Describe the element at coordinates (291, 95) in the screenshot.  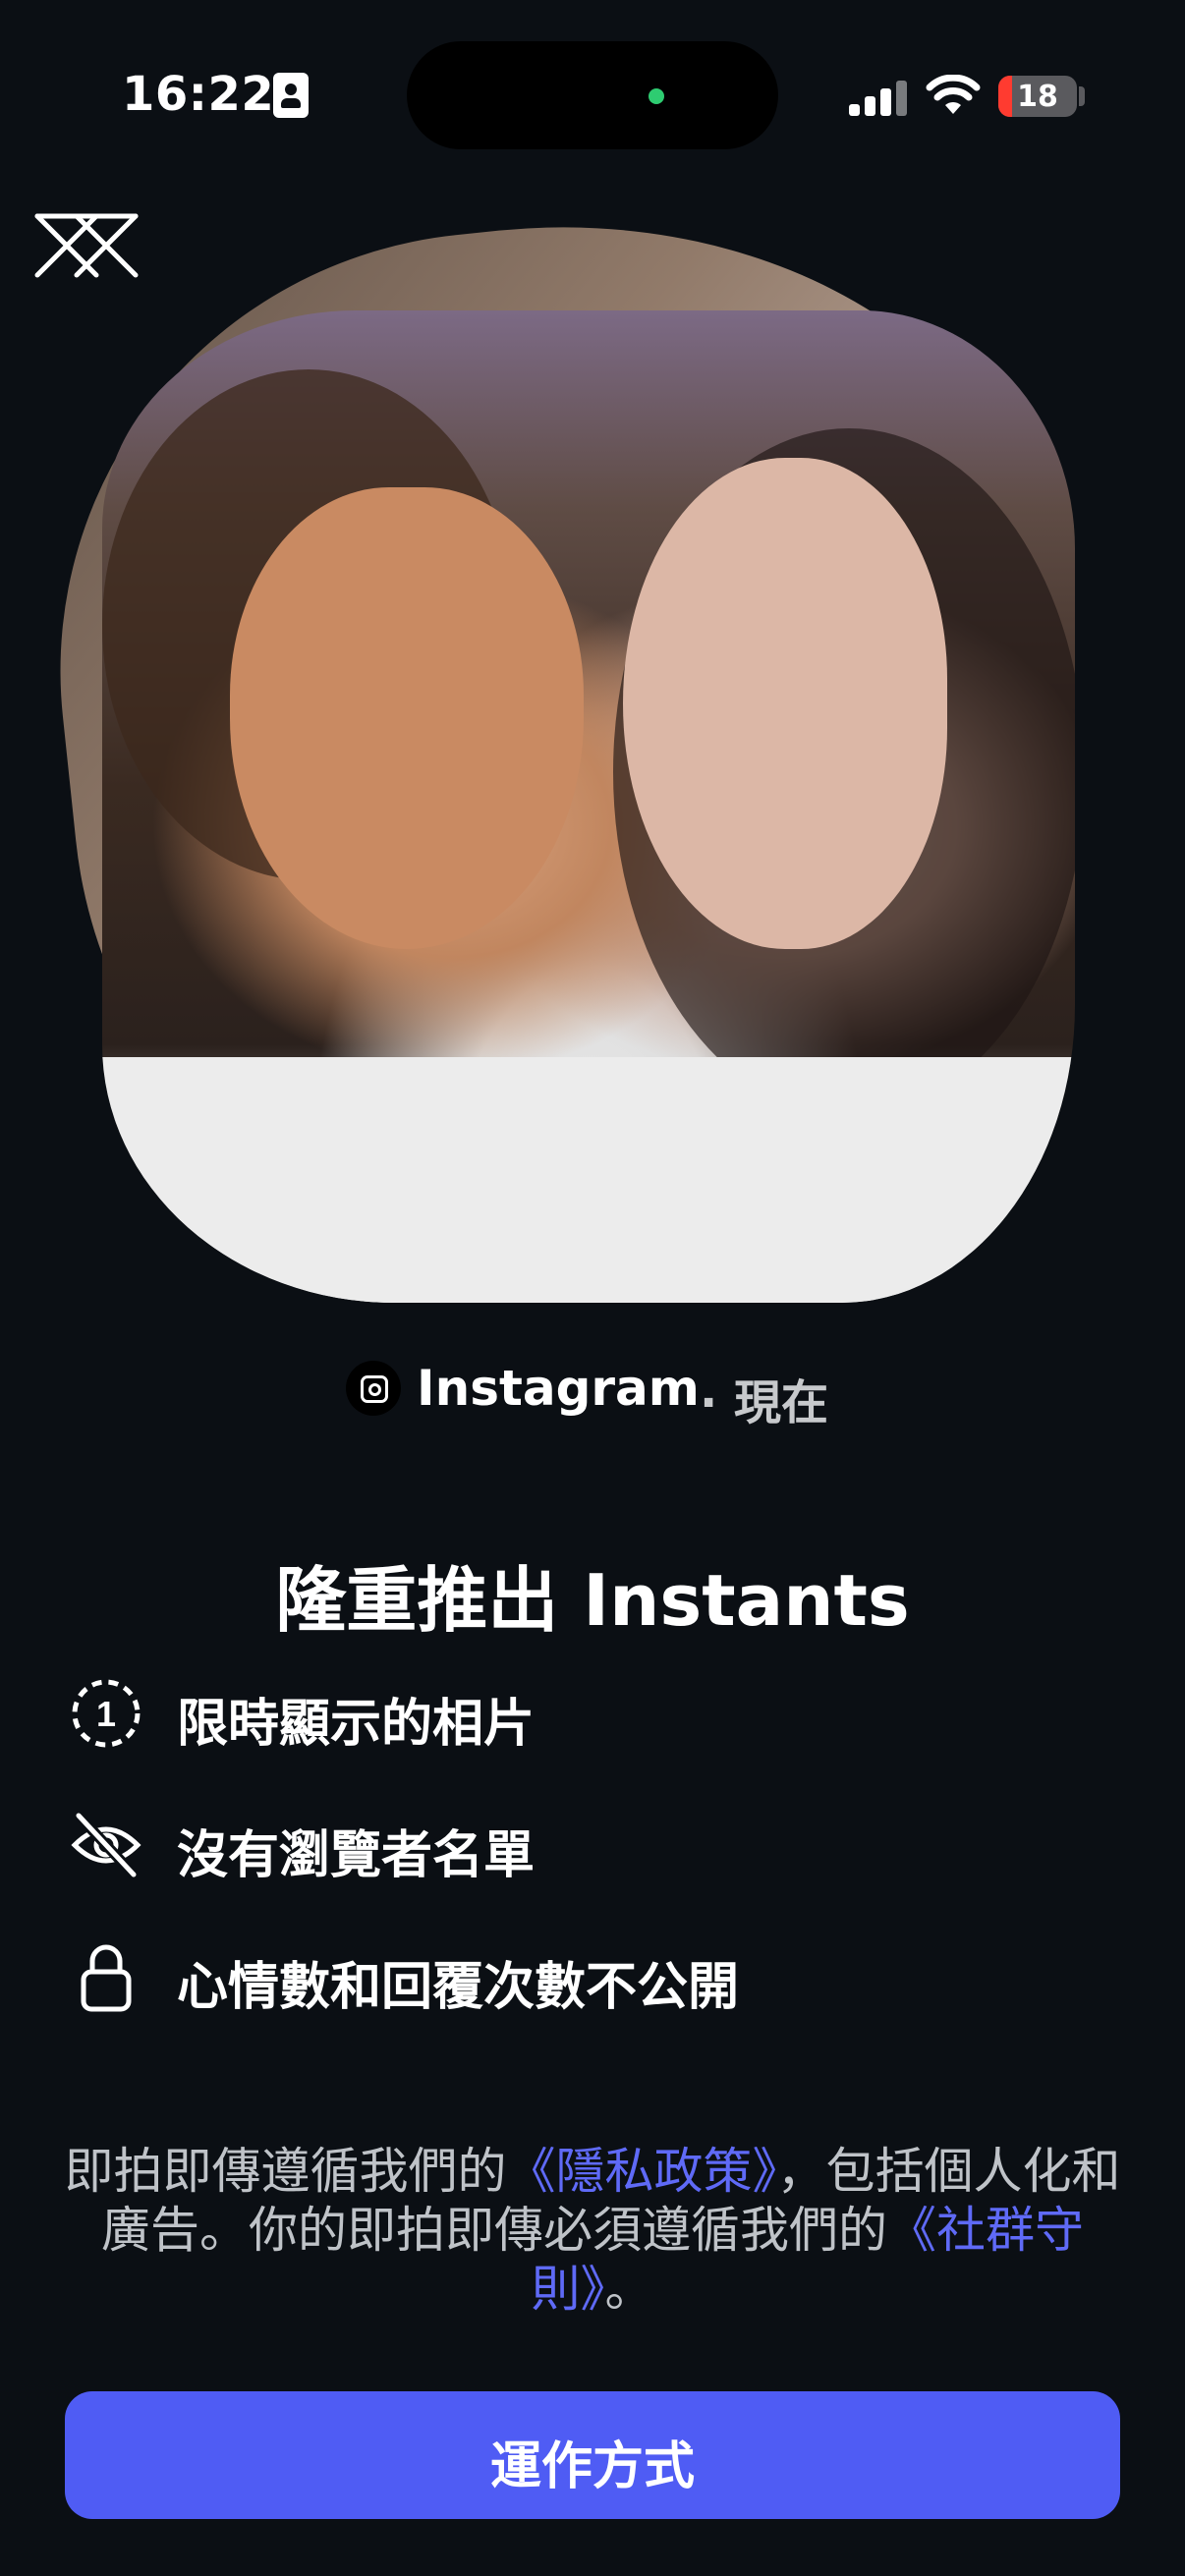
I see `id-card-icon` at that location.